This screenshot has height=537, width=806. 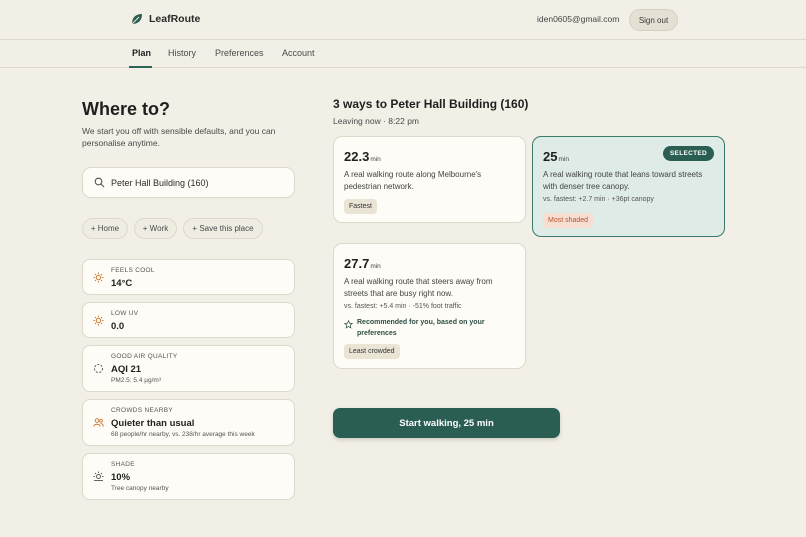 I want to click on nav-tabs: Plan History Preferences Account, so click(x=403, y=54).